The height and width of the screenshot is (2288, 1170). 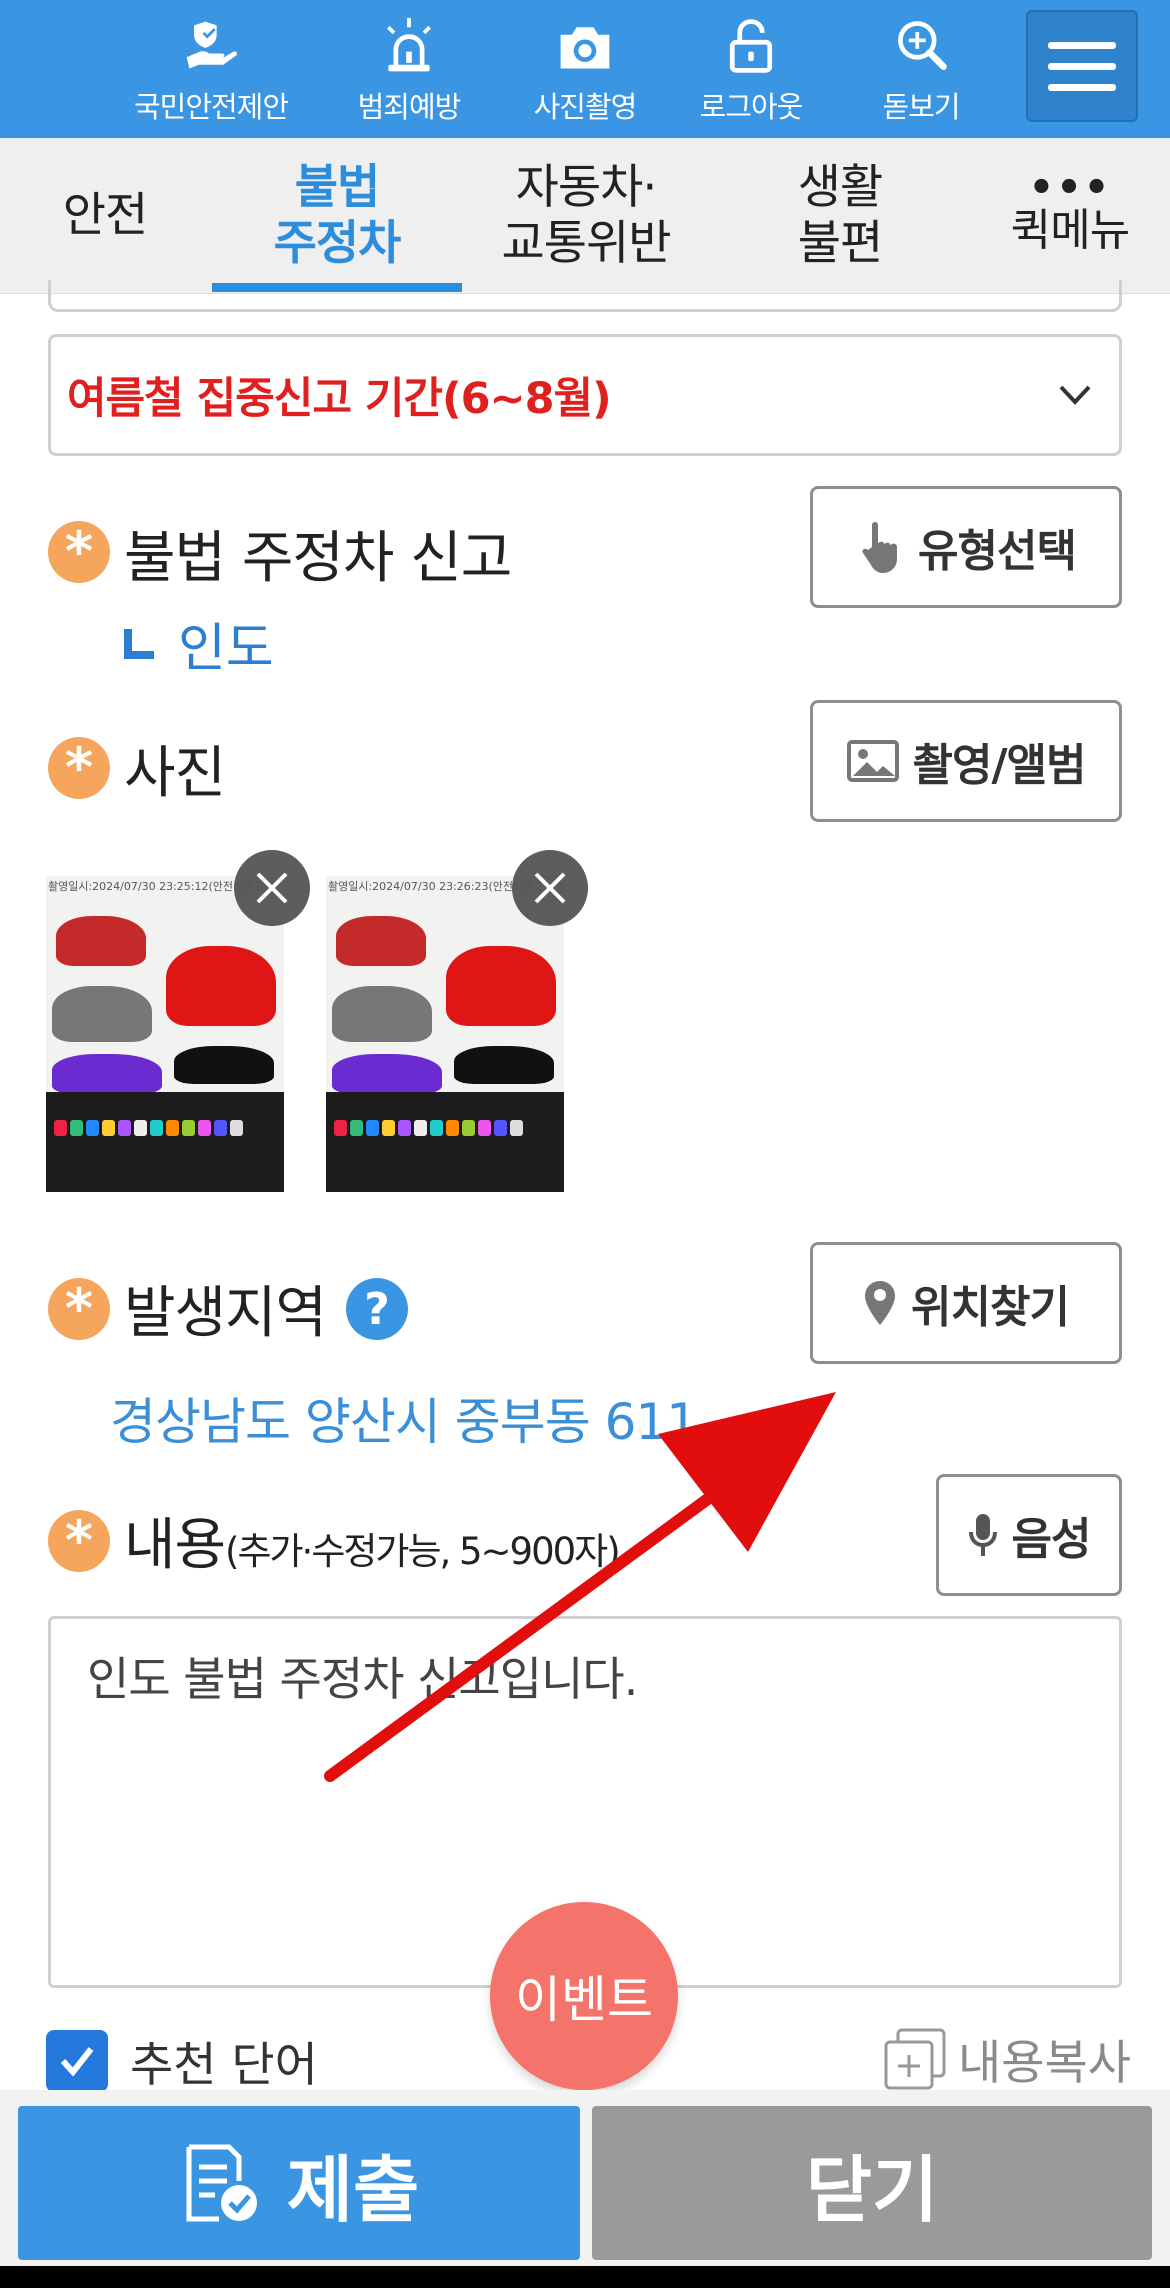 I want to click on location-title: 발생지역, so click(x=225, y=1313).